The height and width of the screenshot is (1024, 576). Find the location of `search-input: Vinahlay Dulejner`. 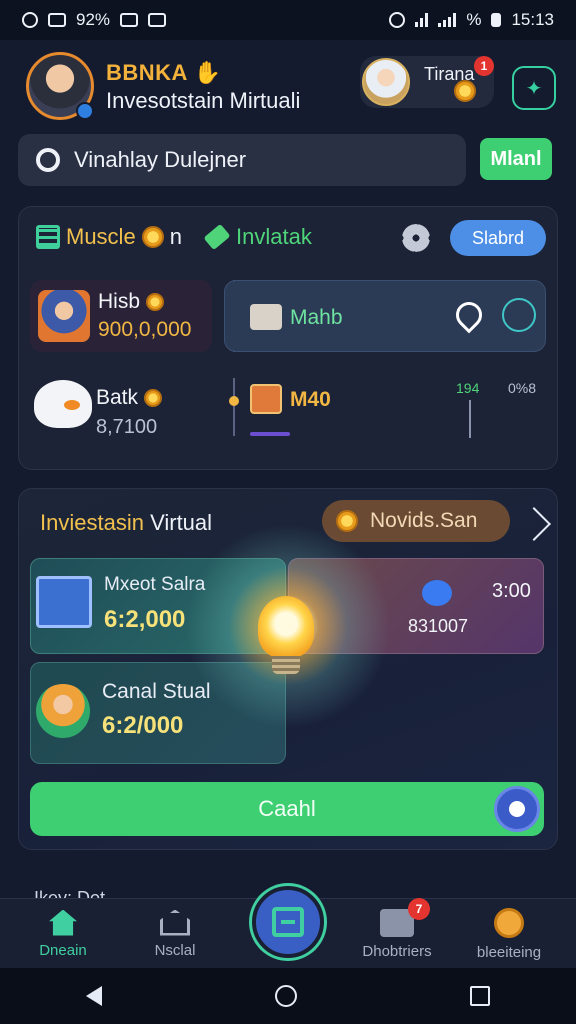

search-input: Vinahlay Dulejner is located at coordinates (160, 160).